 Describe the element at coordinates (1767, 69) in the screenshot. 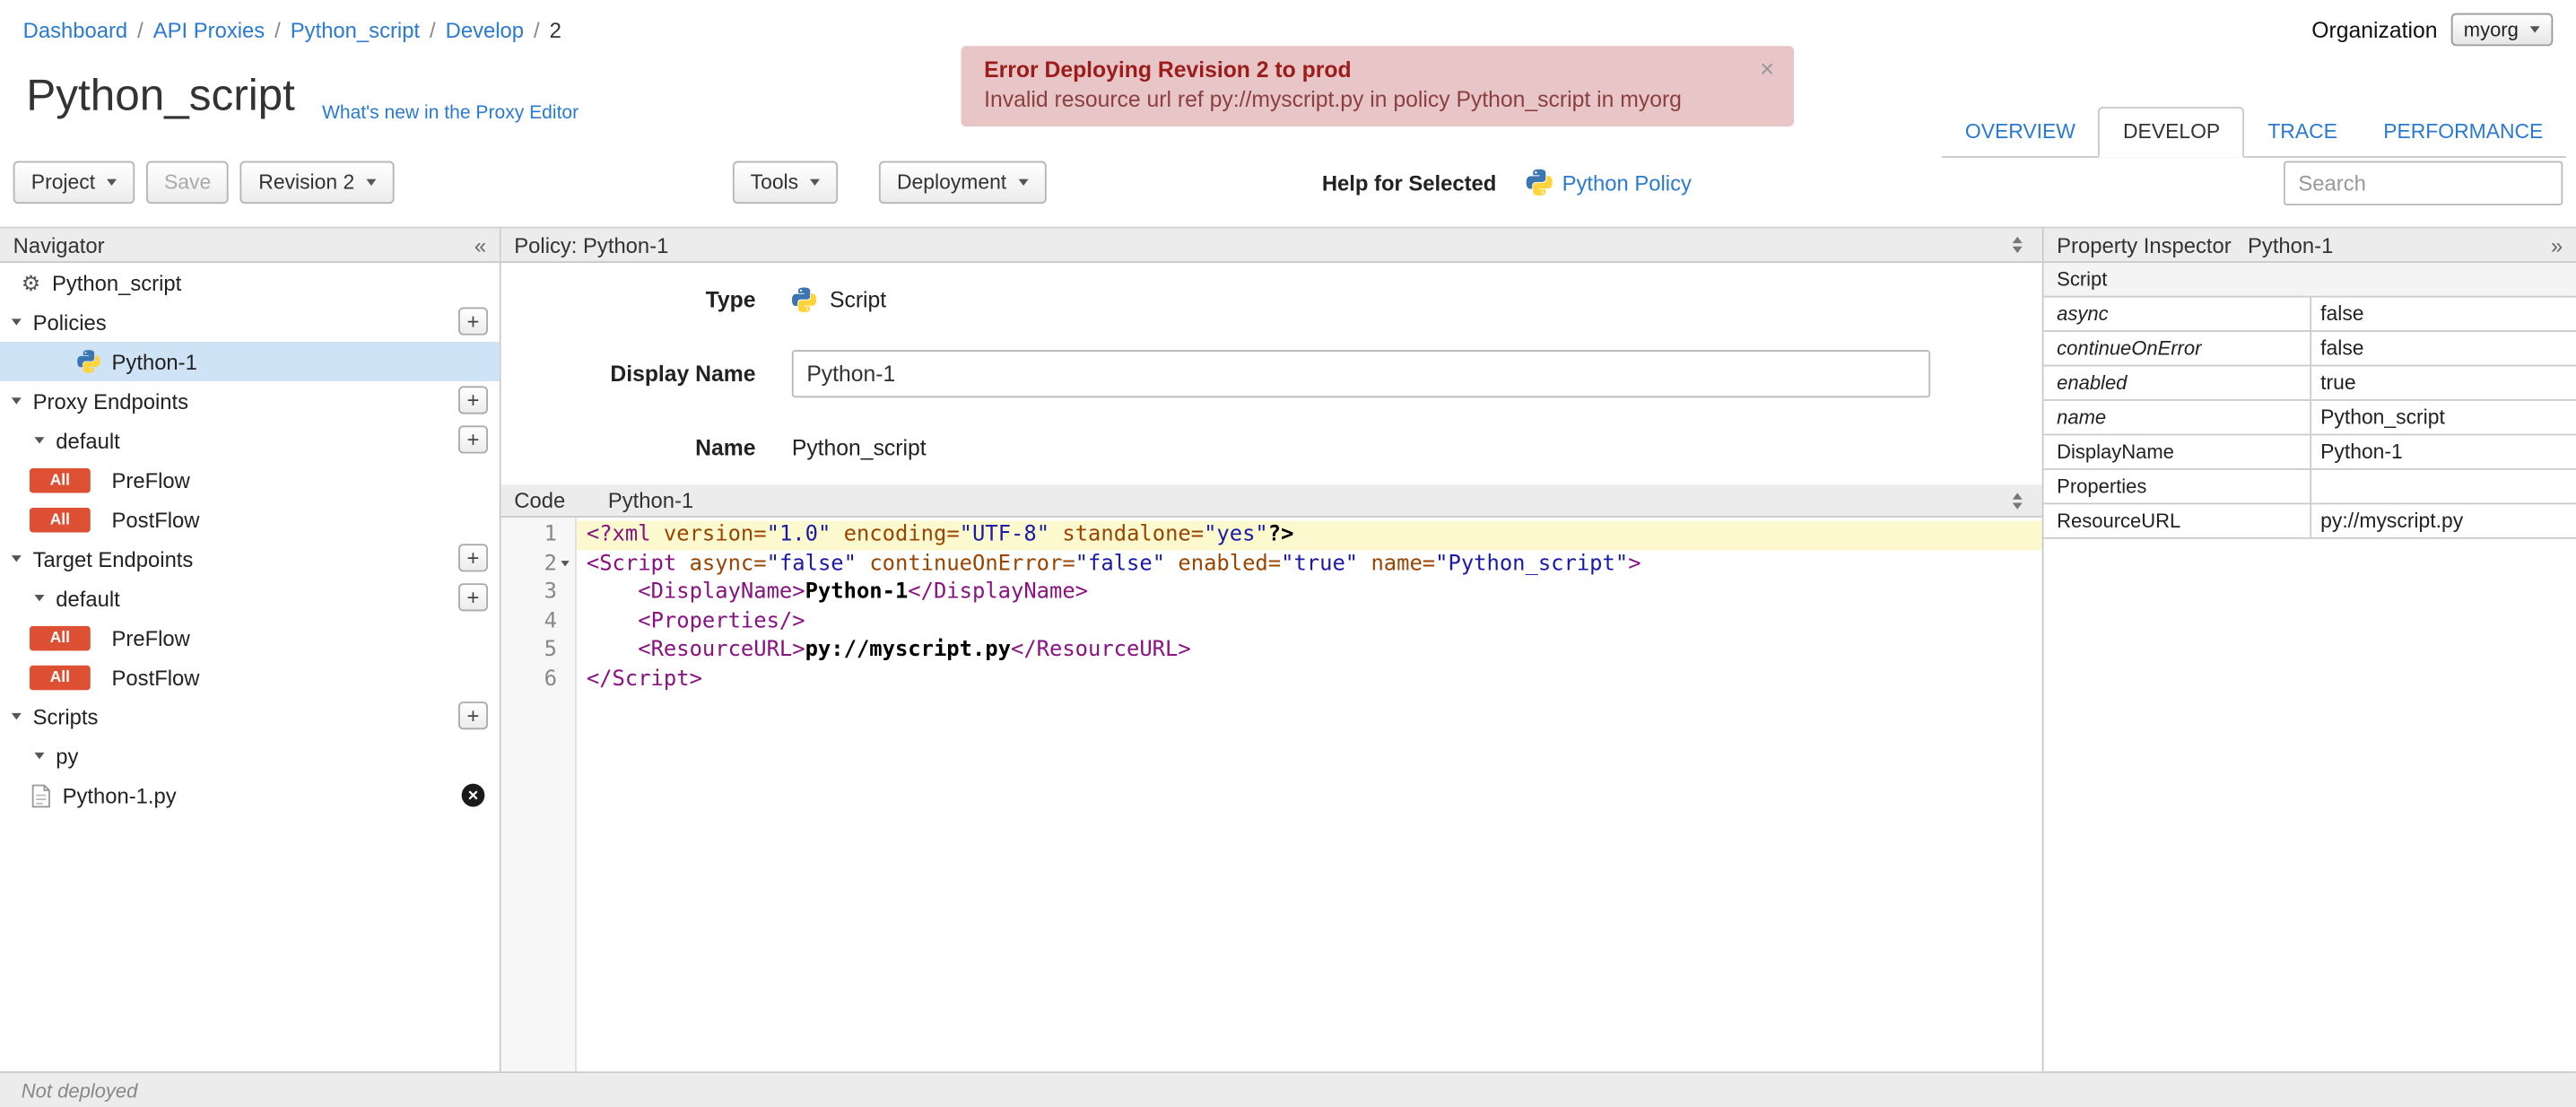

I see `close-icon: ×` at that location.